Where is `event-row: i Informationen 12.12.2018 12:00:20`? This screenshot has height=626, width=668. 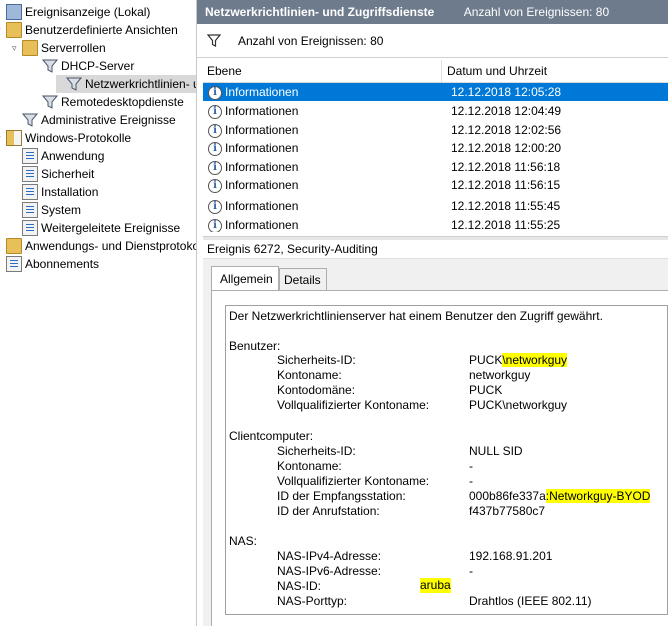
event-row: i Informationen 12.12.2018 12:00:20 is located at coordinates (435, 148).